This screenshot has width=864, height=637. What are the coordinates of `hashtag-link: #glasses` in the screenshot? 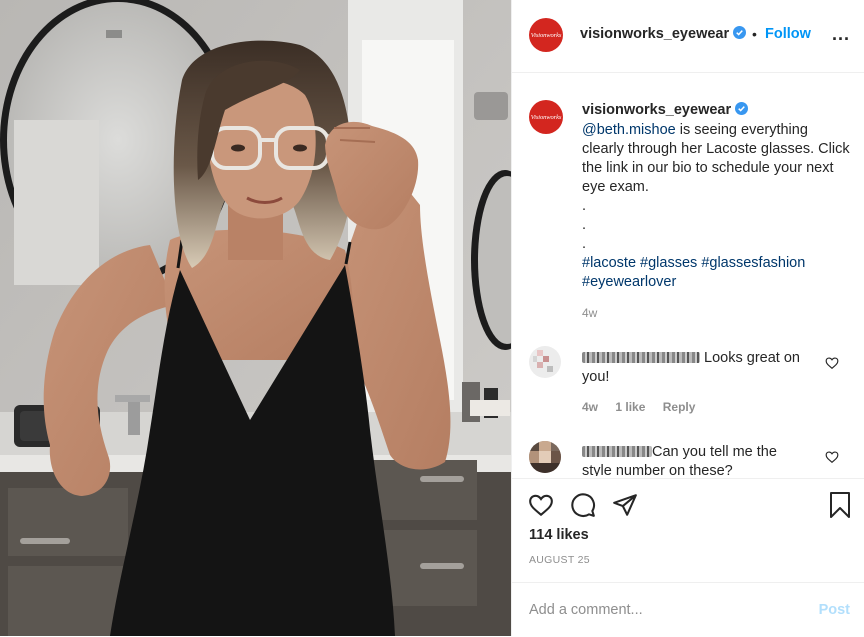 It's located at (668, 263).